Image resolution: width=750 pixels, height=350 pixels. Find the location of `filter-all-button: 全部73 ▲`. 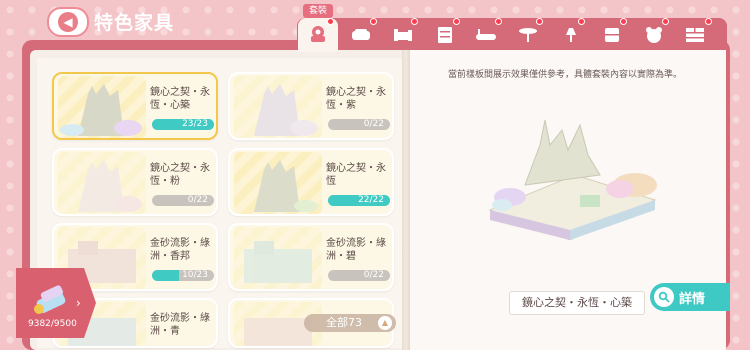

filter-all-button: 全部73 ▲ is located at coordinates (350, 323).